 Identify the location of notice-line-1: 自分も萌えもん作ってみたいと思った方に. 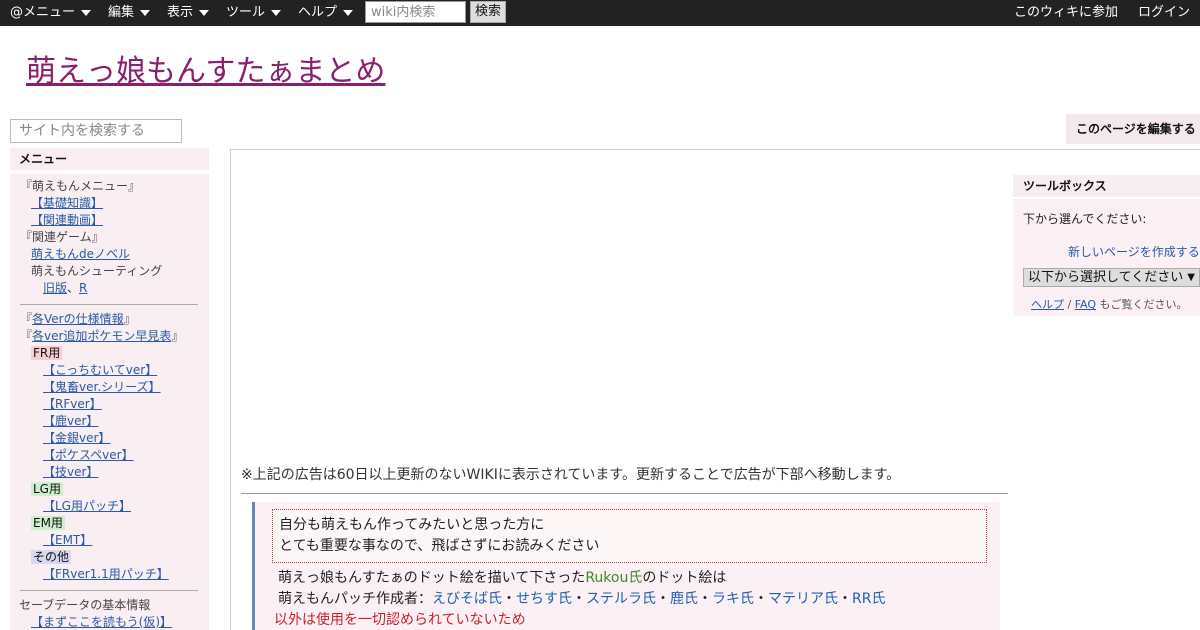
(412, 525).